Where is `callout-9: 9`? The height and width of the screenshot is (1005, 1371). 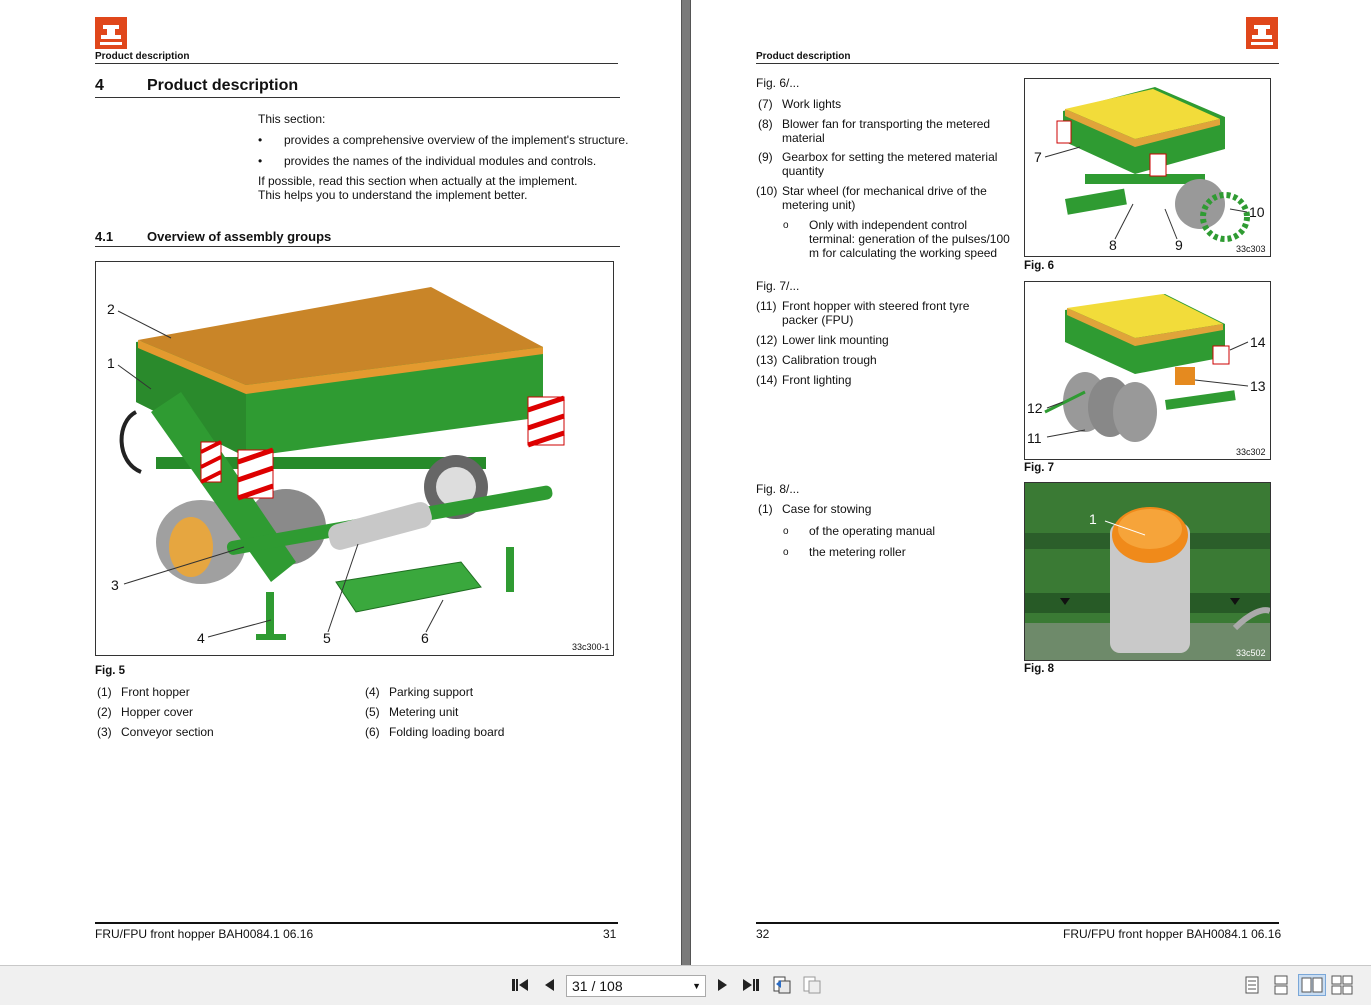
callout-9: 9 is located at coordinates (1179, 245).